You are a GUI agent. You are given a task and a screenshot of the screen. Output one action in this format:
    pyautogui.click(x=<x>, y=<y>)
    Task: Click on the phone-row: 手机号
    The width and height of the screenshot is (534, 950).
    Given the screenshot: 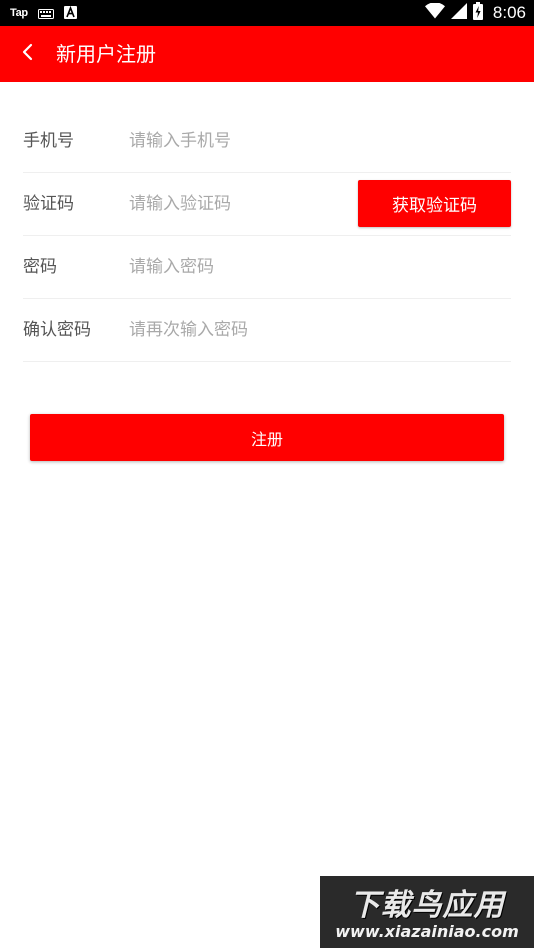 What is the action you would take?
    pyautogui.click(x=267, y=141)
    